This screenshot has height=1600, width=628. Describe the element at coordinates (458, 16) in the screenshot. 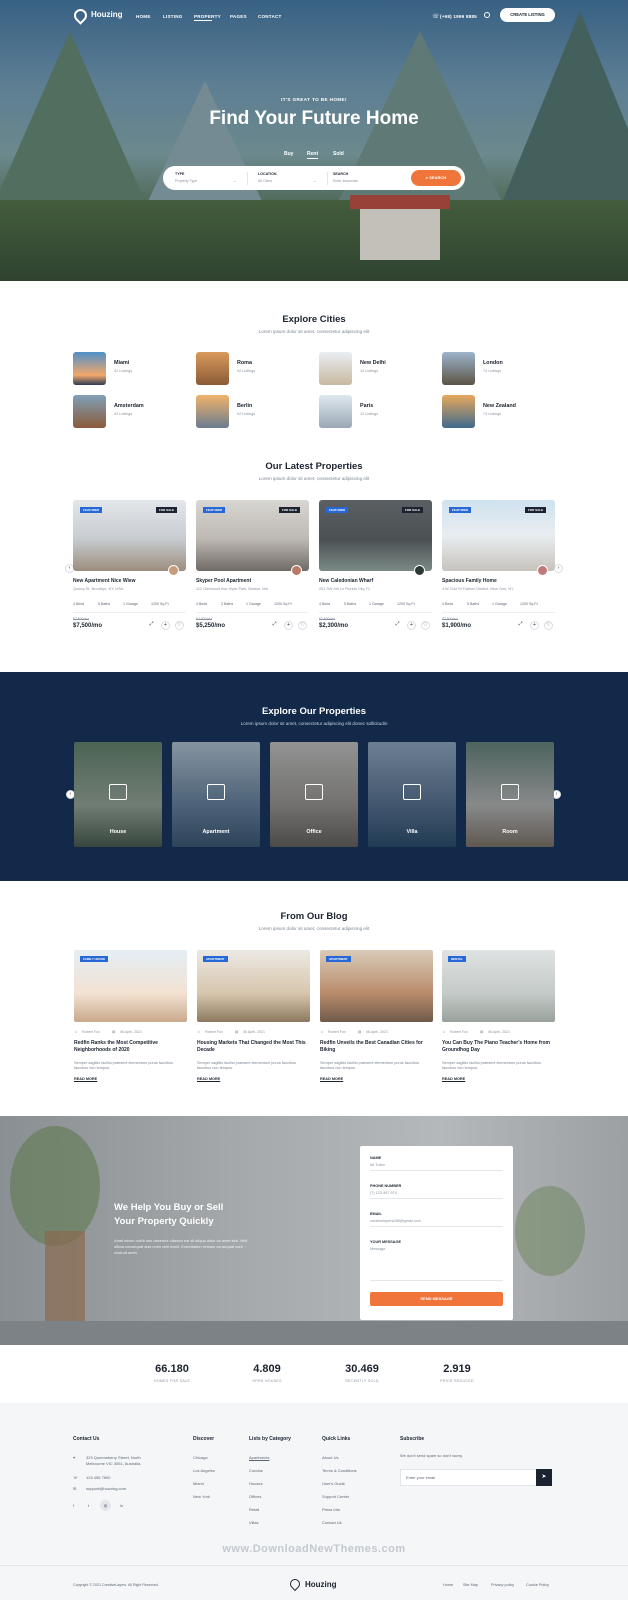

I see `nav-phone: (+68) 1999 8885` at that location.